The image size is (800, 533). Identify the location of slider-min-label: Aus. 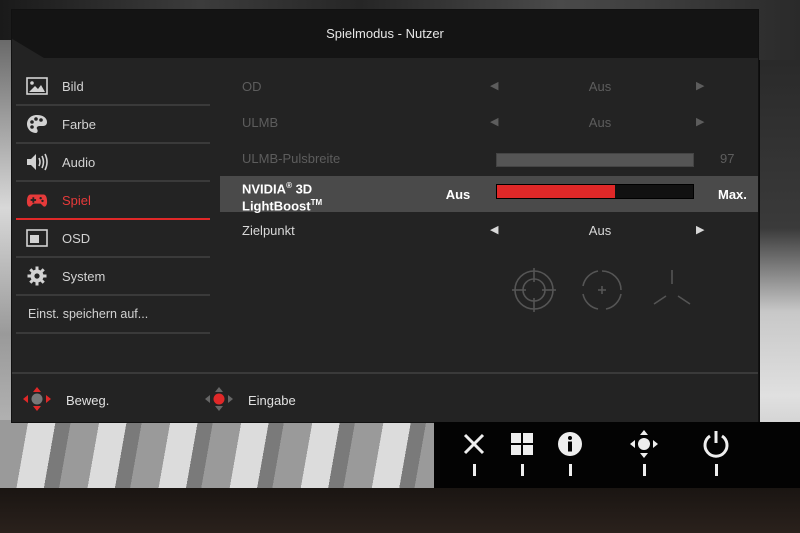
(458, 194).